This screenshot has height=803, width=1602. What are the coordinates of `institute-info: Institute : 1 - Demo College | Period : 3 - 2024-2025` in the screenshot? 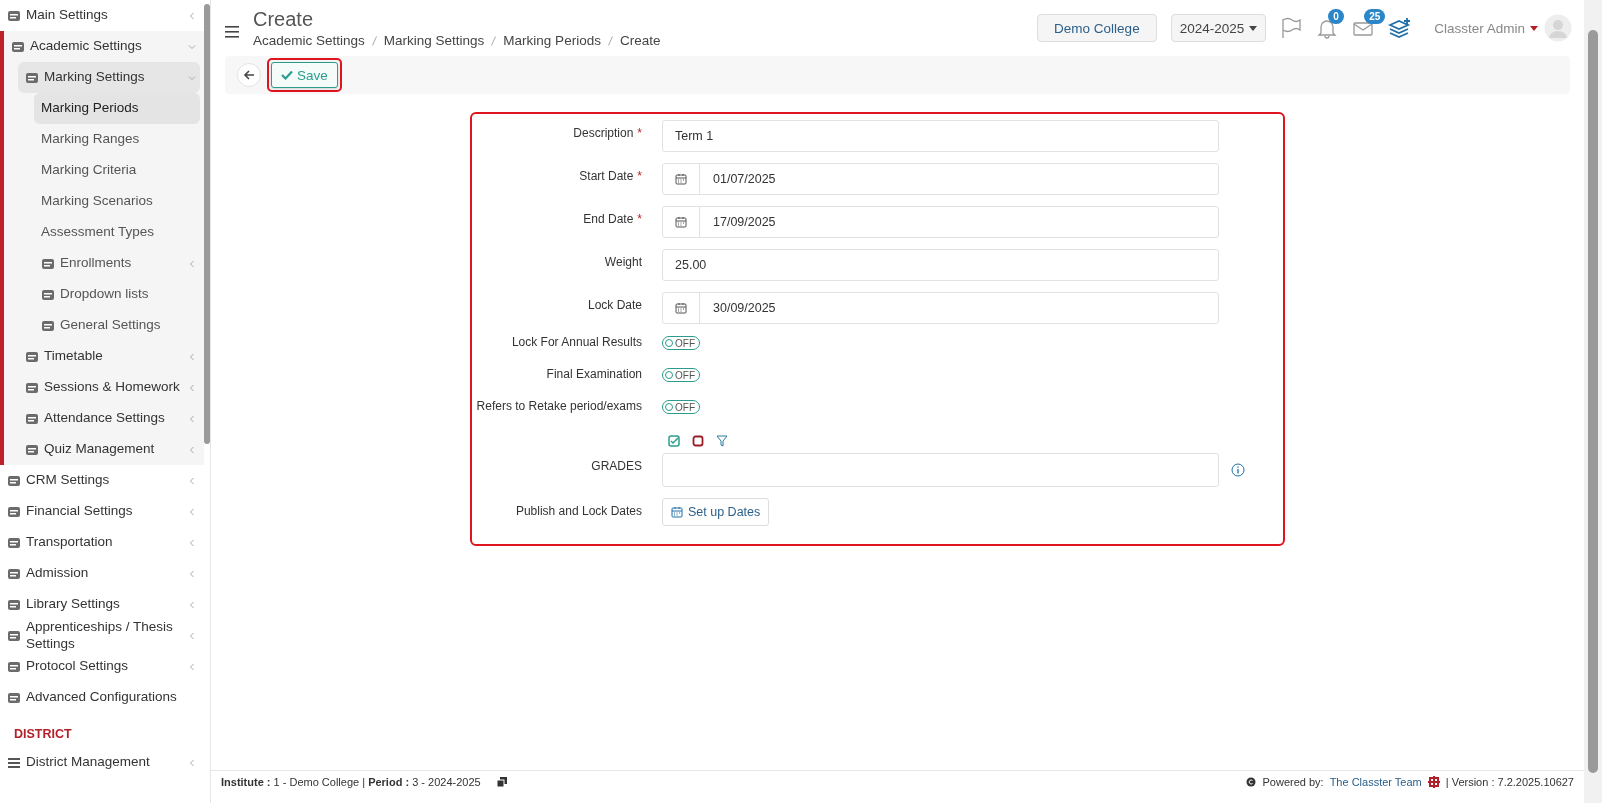 It's located at (351, 782).